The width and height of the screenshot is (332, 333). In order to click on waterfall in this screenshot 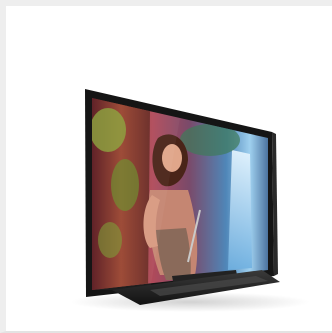, I will do `click(240, 210)`.